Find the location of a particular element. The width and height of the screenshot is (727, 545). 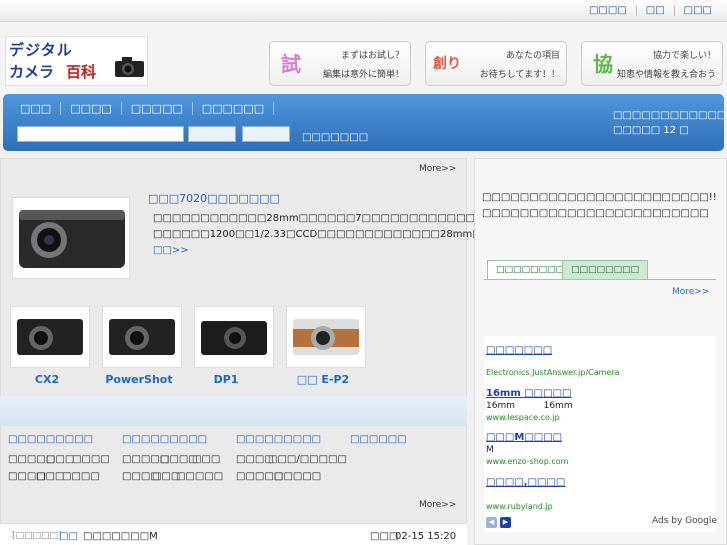

header-box-line2: 編集は意外に簡単！ is located at coordinates (363, 75).